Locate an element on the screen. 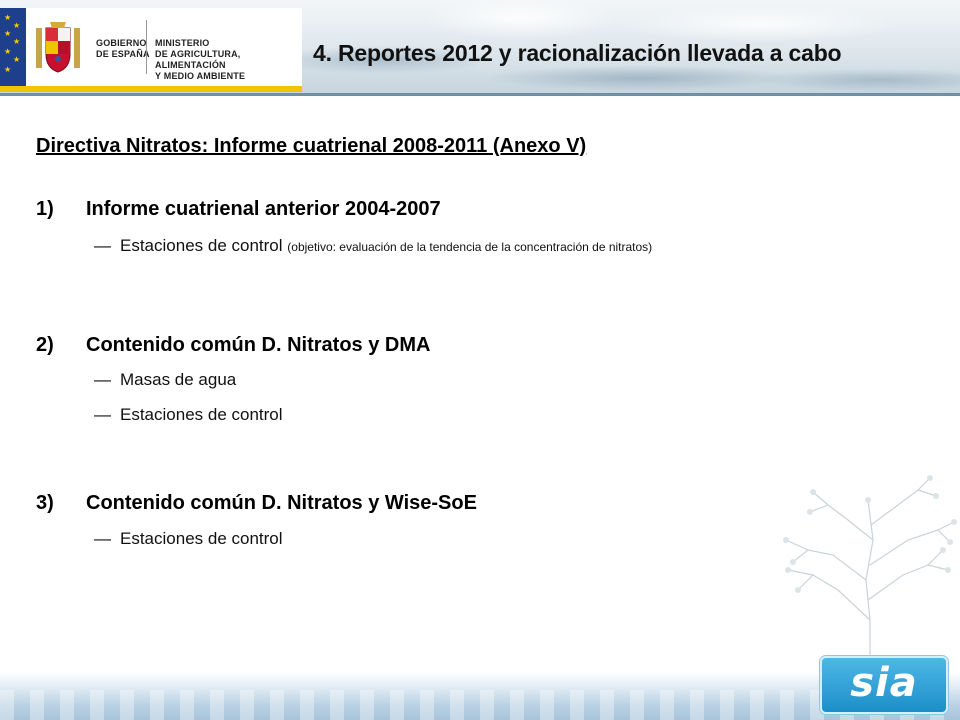  sia-logo-text: sia is located at coordinates (884, 683).